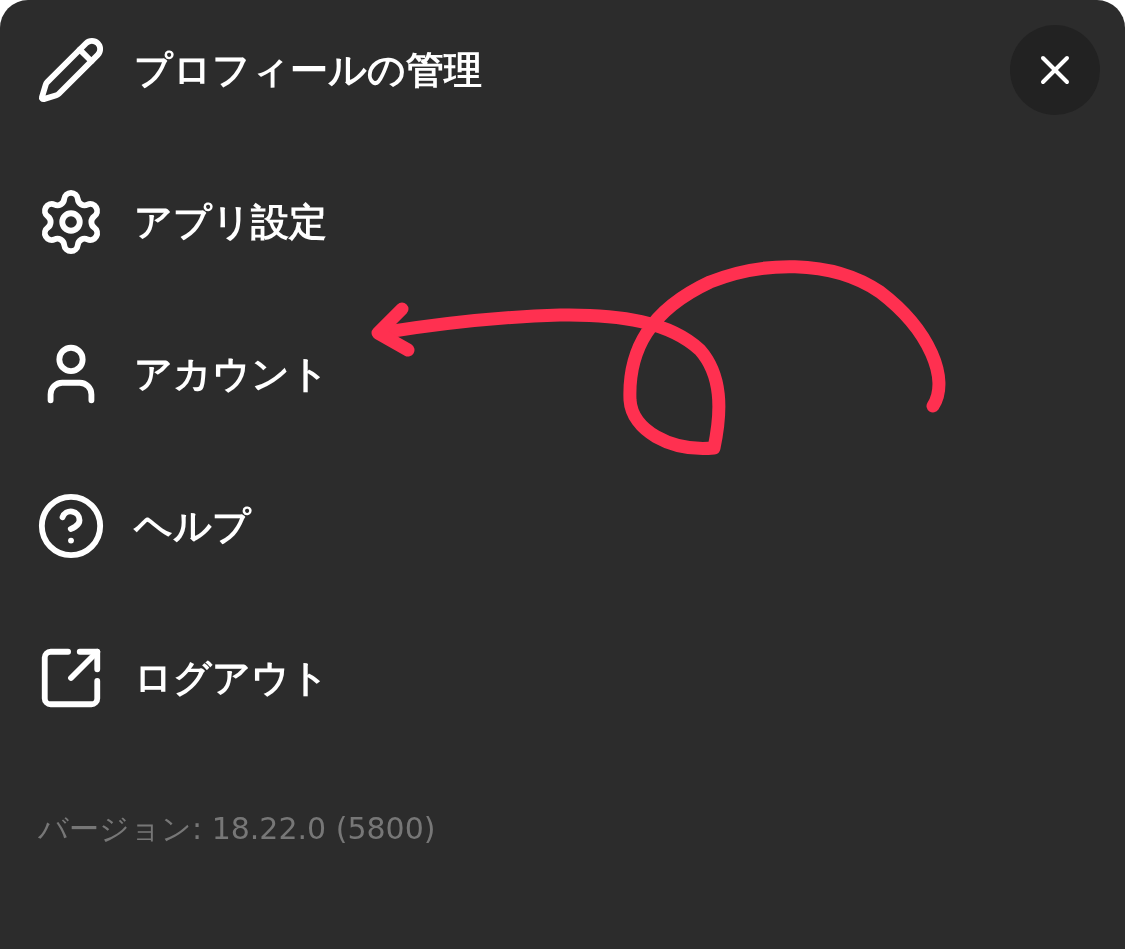 This screenshot has height=949, width=1125. Describe the element at coordinates (71, 526) in the screenshot. I see `help-icon` at that location.